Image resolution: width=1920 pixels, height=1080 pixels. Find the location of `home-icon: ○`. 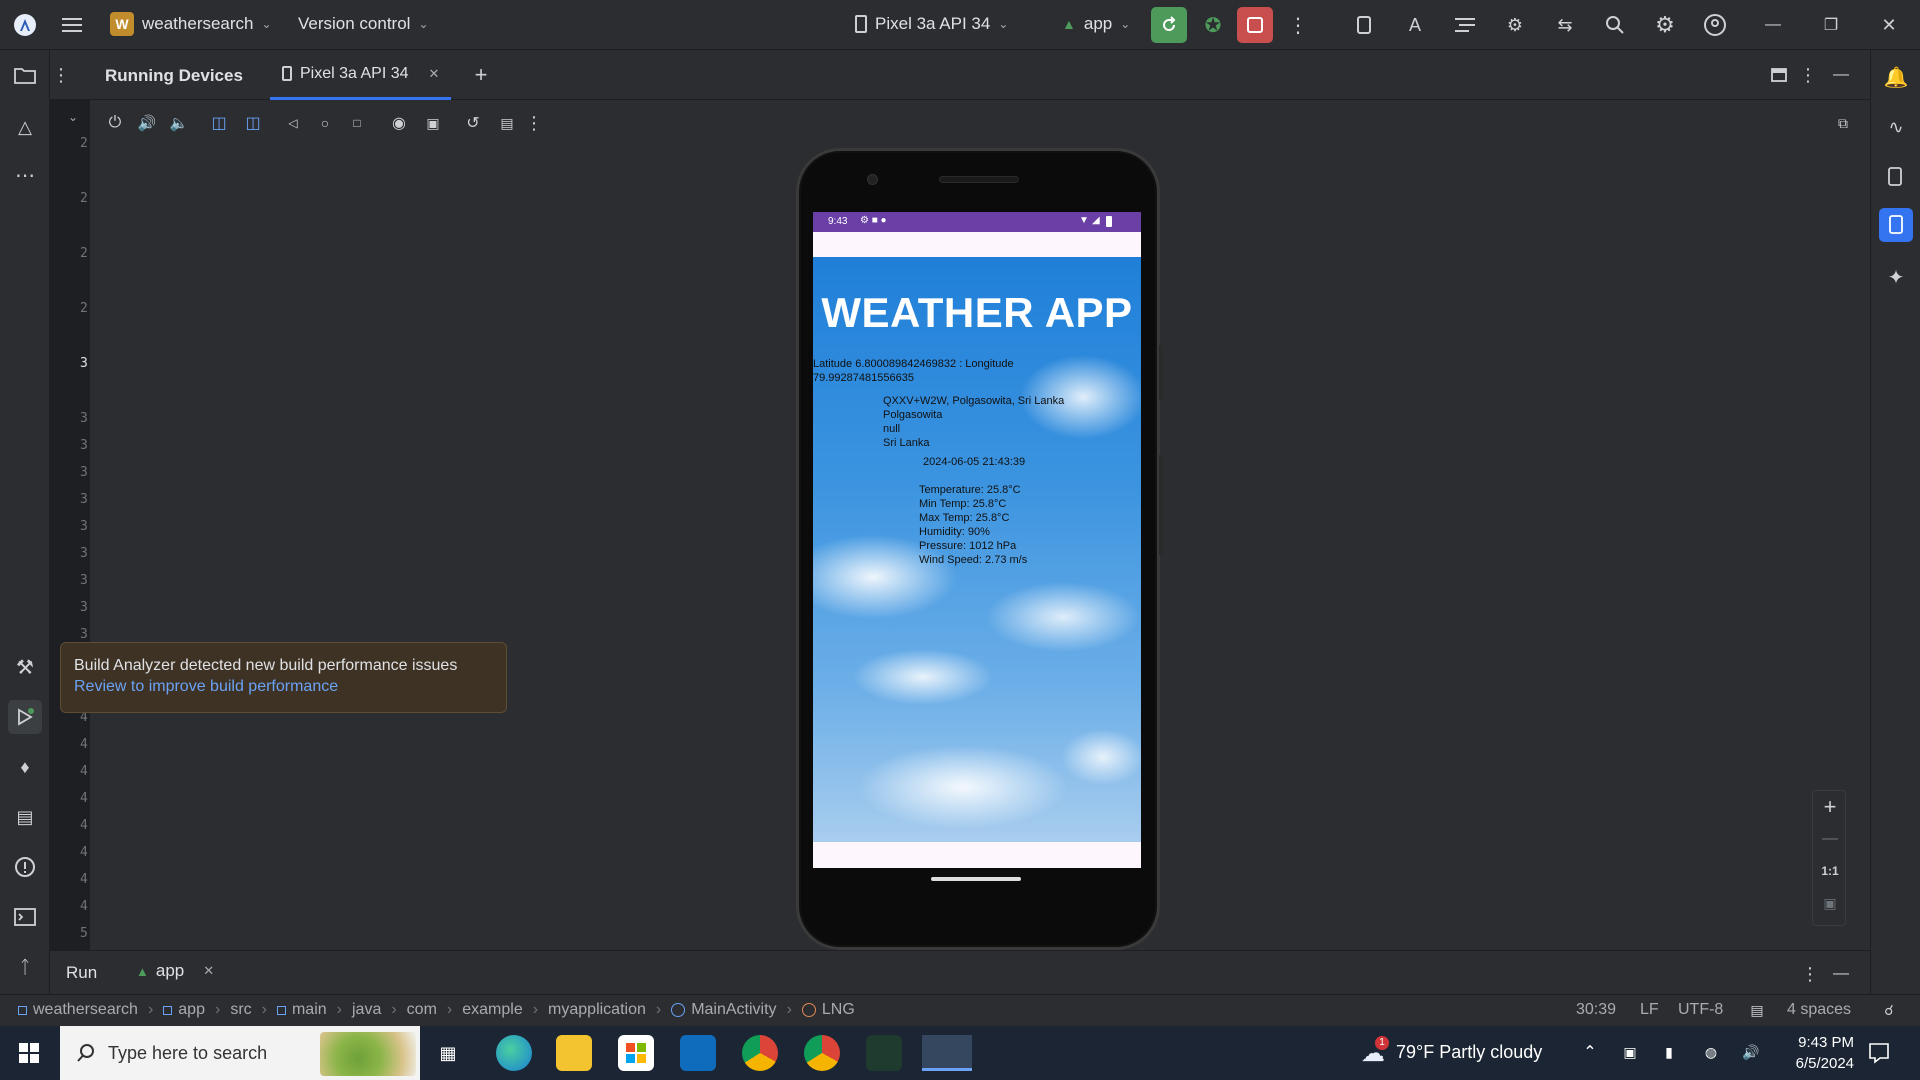

home-icon: ○ is located at coordinates (325, 123).